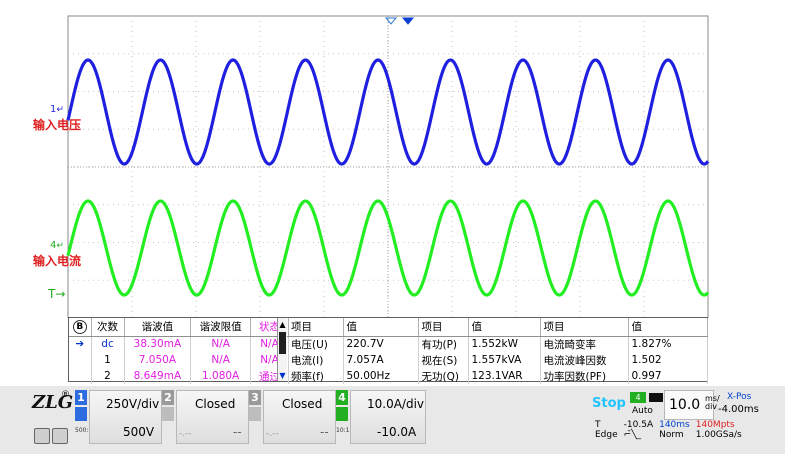  What do you see at coordinates (668, 360) in the screenshot?
I see `power-value: 1.502` at bounding box center [668, 360].